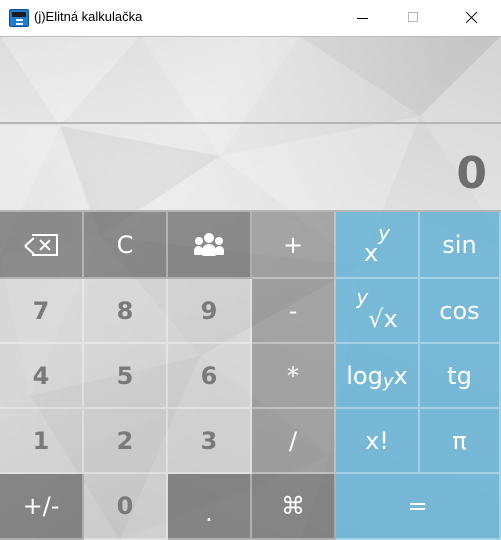 This screenshot has width=501, height=540. Describe the element at coordinates (250, 18) in the screenshot. I see `title-bar: (j)Elitná kalkulačka` at that location.